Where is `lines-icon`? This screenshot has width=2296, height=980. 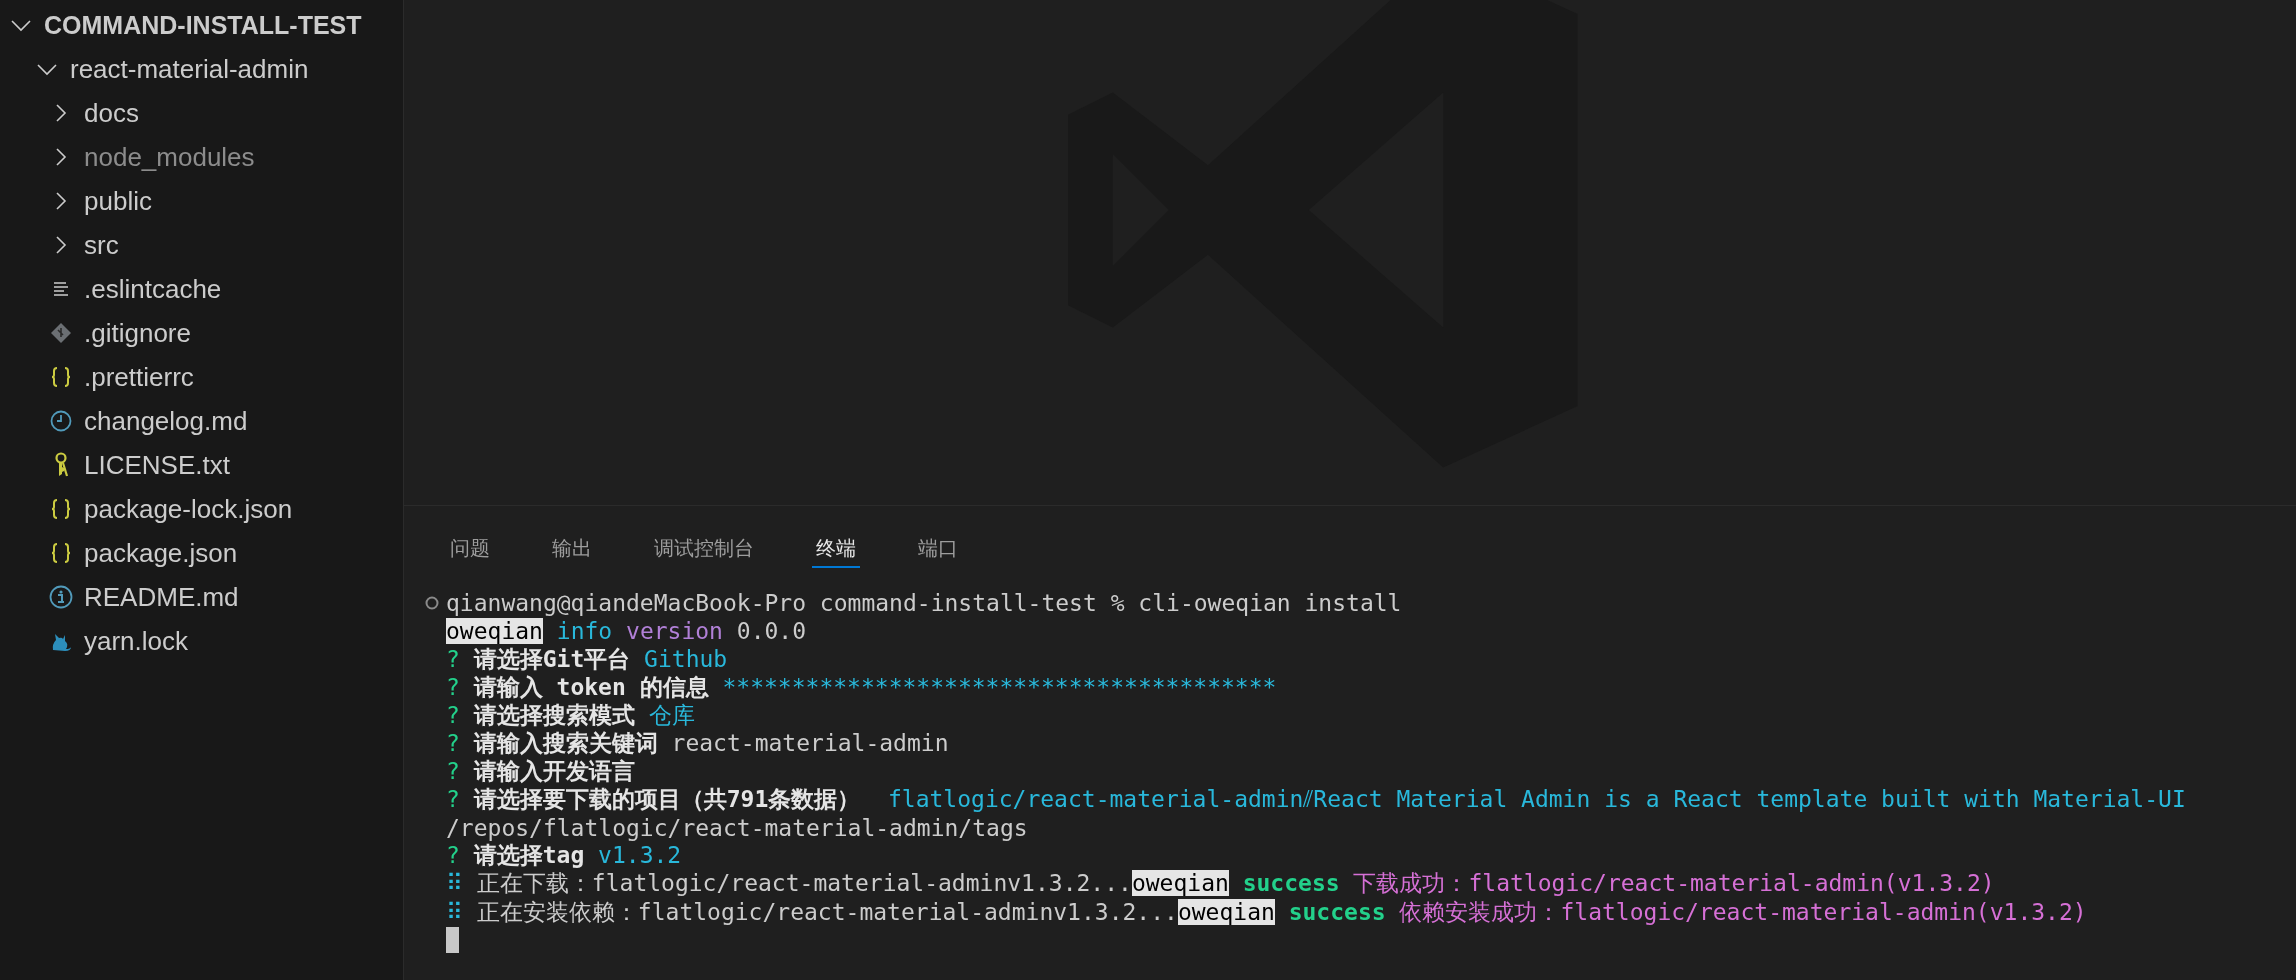 lines-icon is located at coordinates (61, 289).